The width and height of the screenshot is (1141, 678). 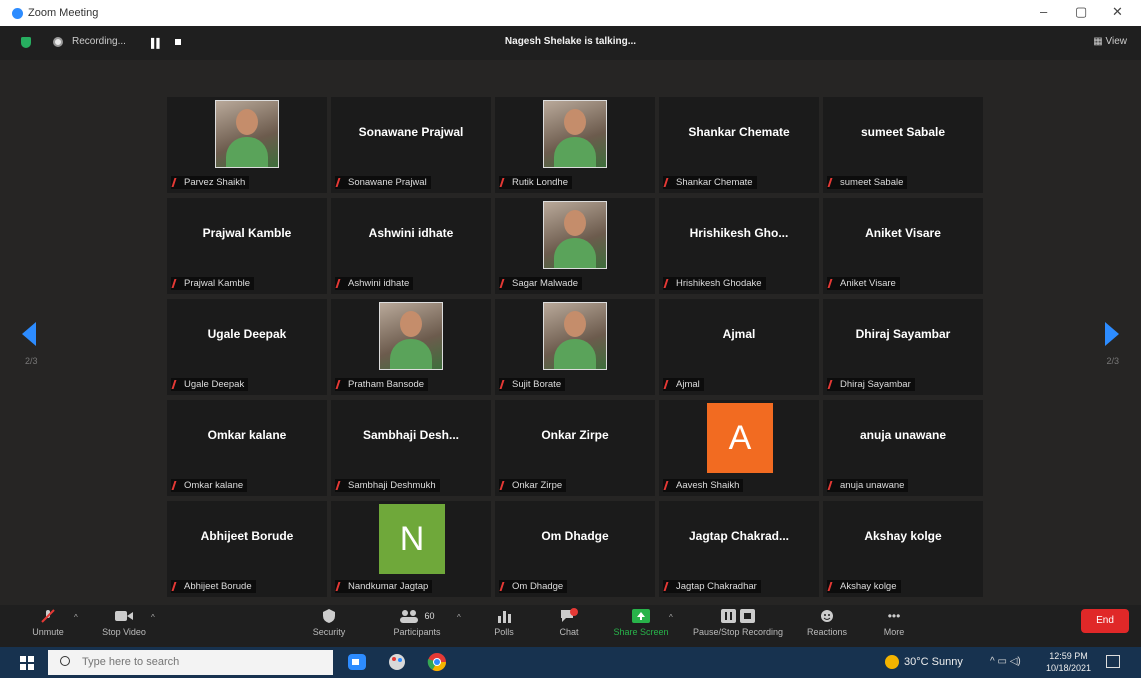 I want to click on participant-display-name: anuja unawane, so click(x=903, y=435).